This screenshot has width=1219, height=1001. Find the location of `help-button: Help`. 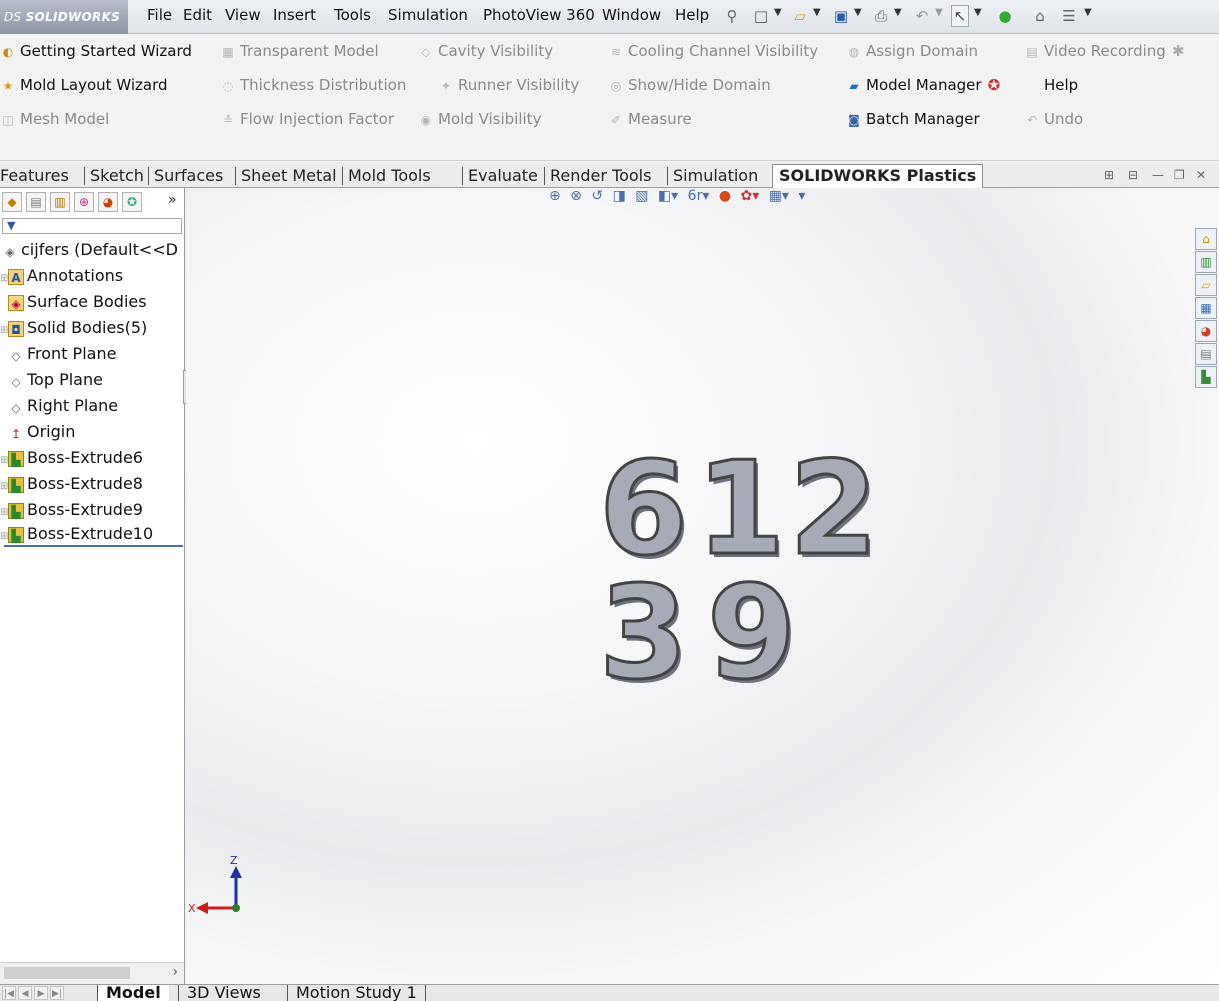

help-button: Help is located at coordinates (1061, 85).